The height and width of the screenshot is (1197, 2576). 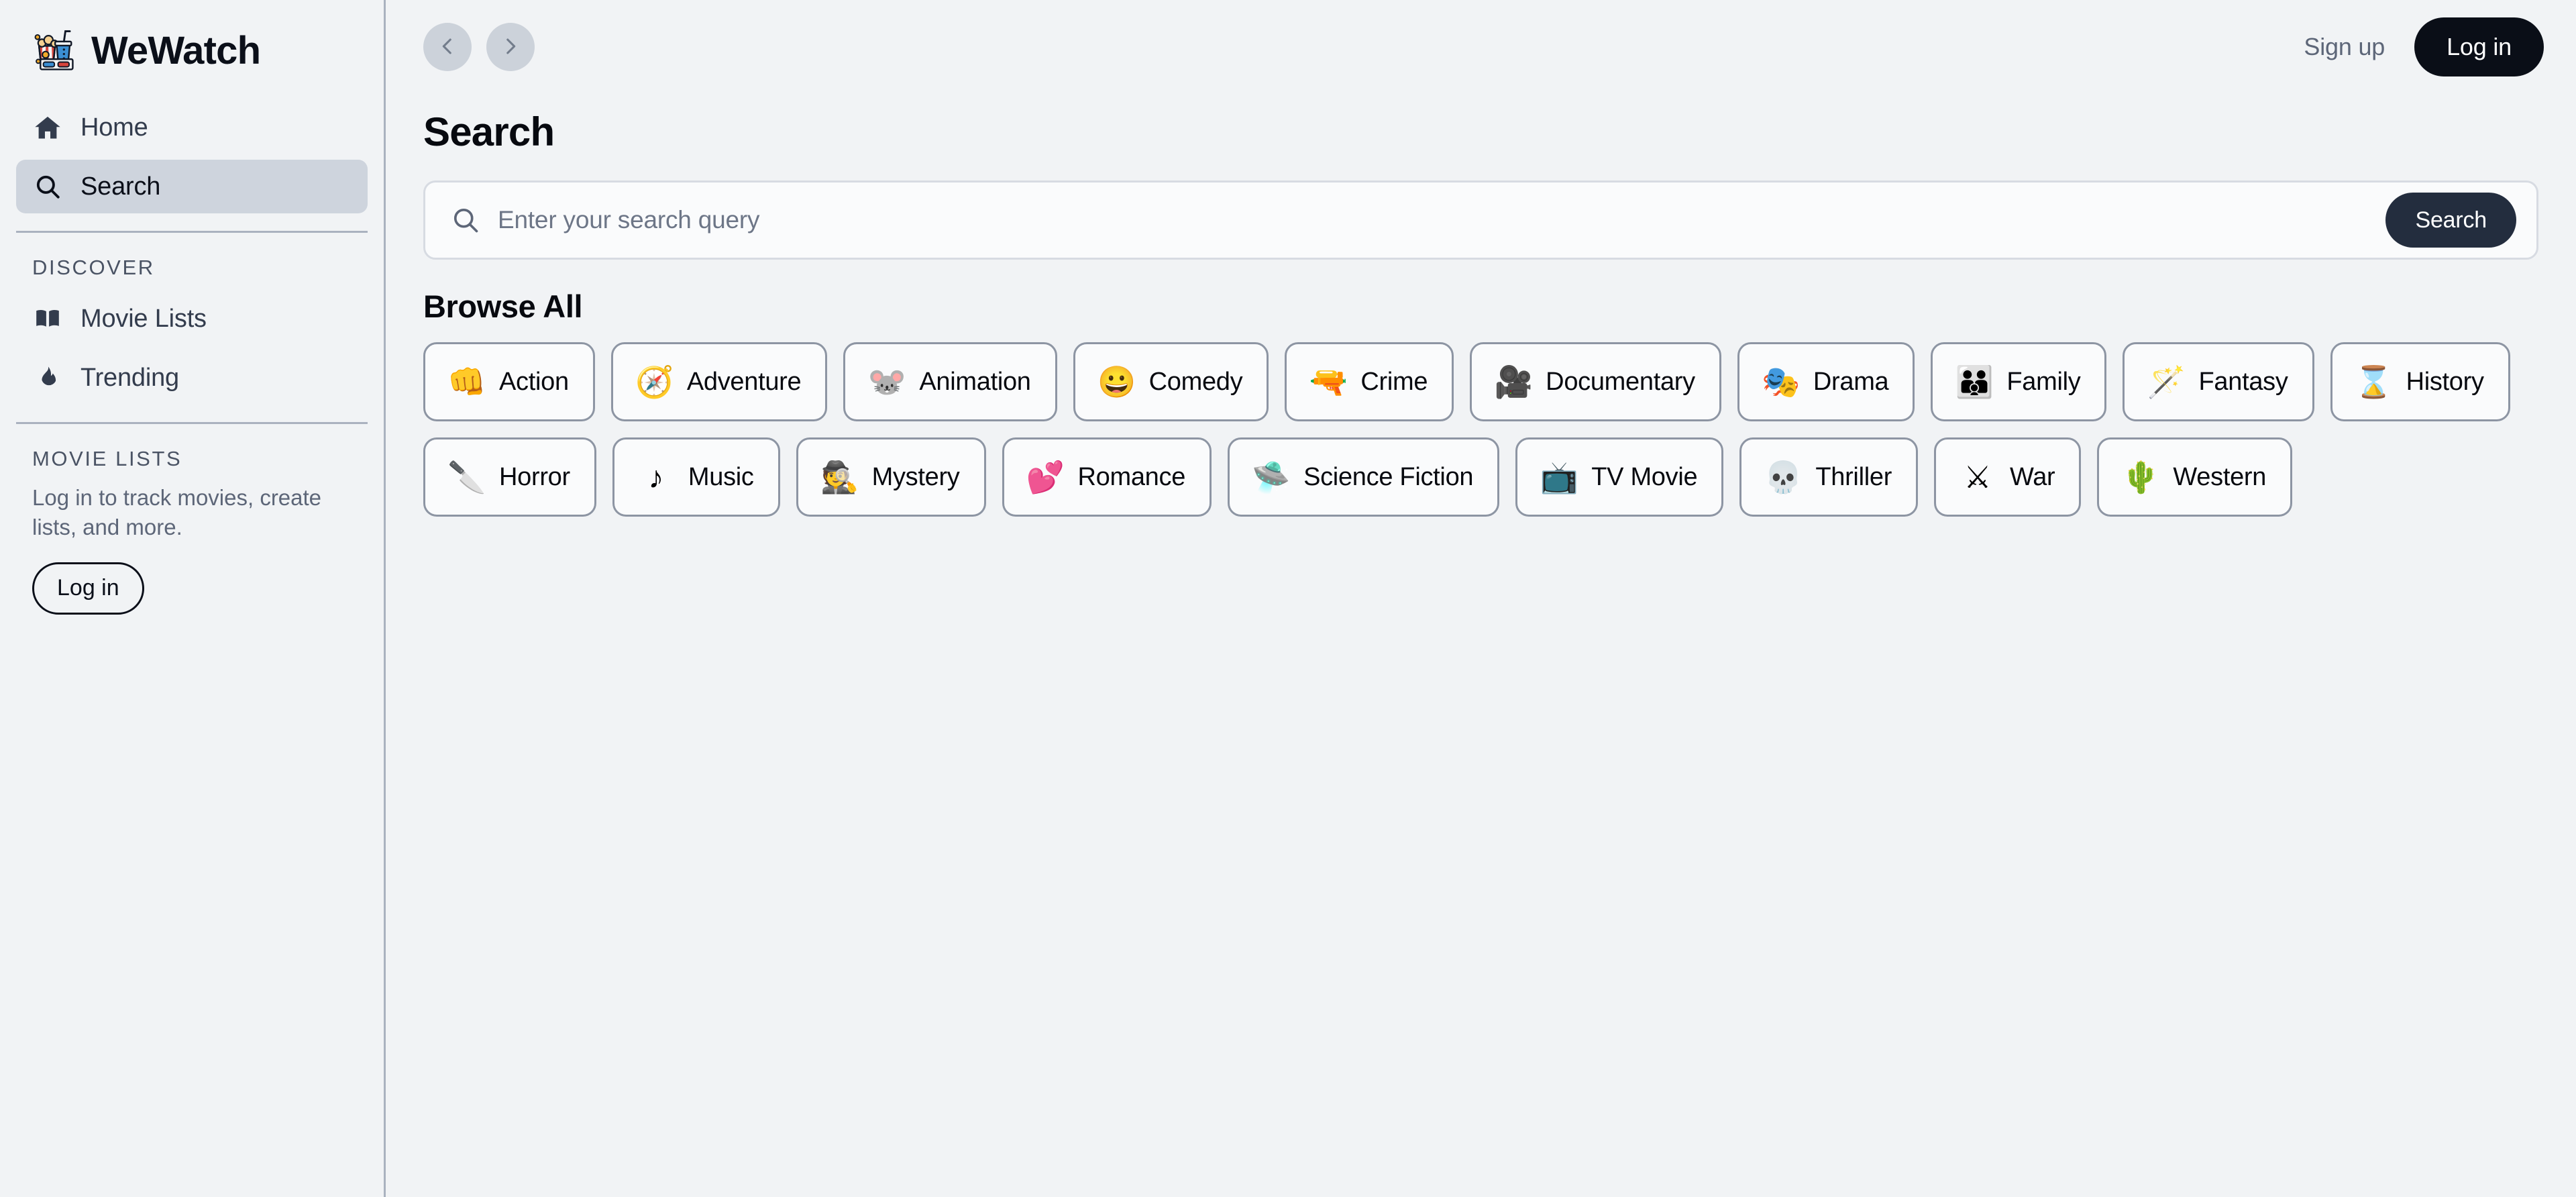 What do you see at coordinates (192, 348) in the screenshot?
I see `sidebar-discover-nav: Movie Lists Trending` at bounding box center [192, 348].